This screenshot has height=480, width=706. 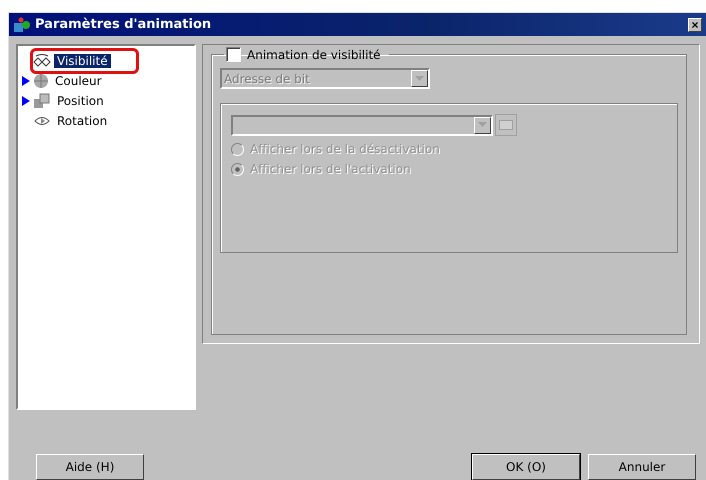 What do you see at coordinates (42, 61) in the screenshot?
I see `glasses-icon` at bounding box center [42, 61].